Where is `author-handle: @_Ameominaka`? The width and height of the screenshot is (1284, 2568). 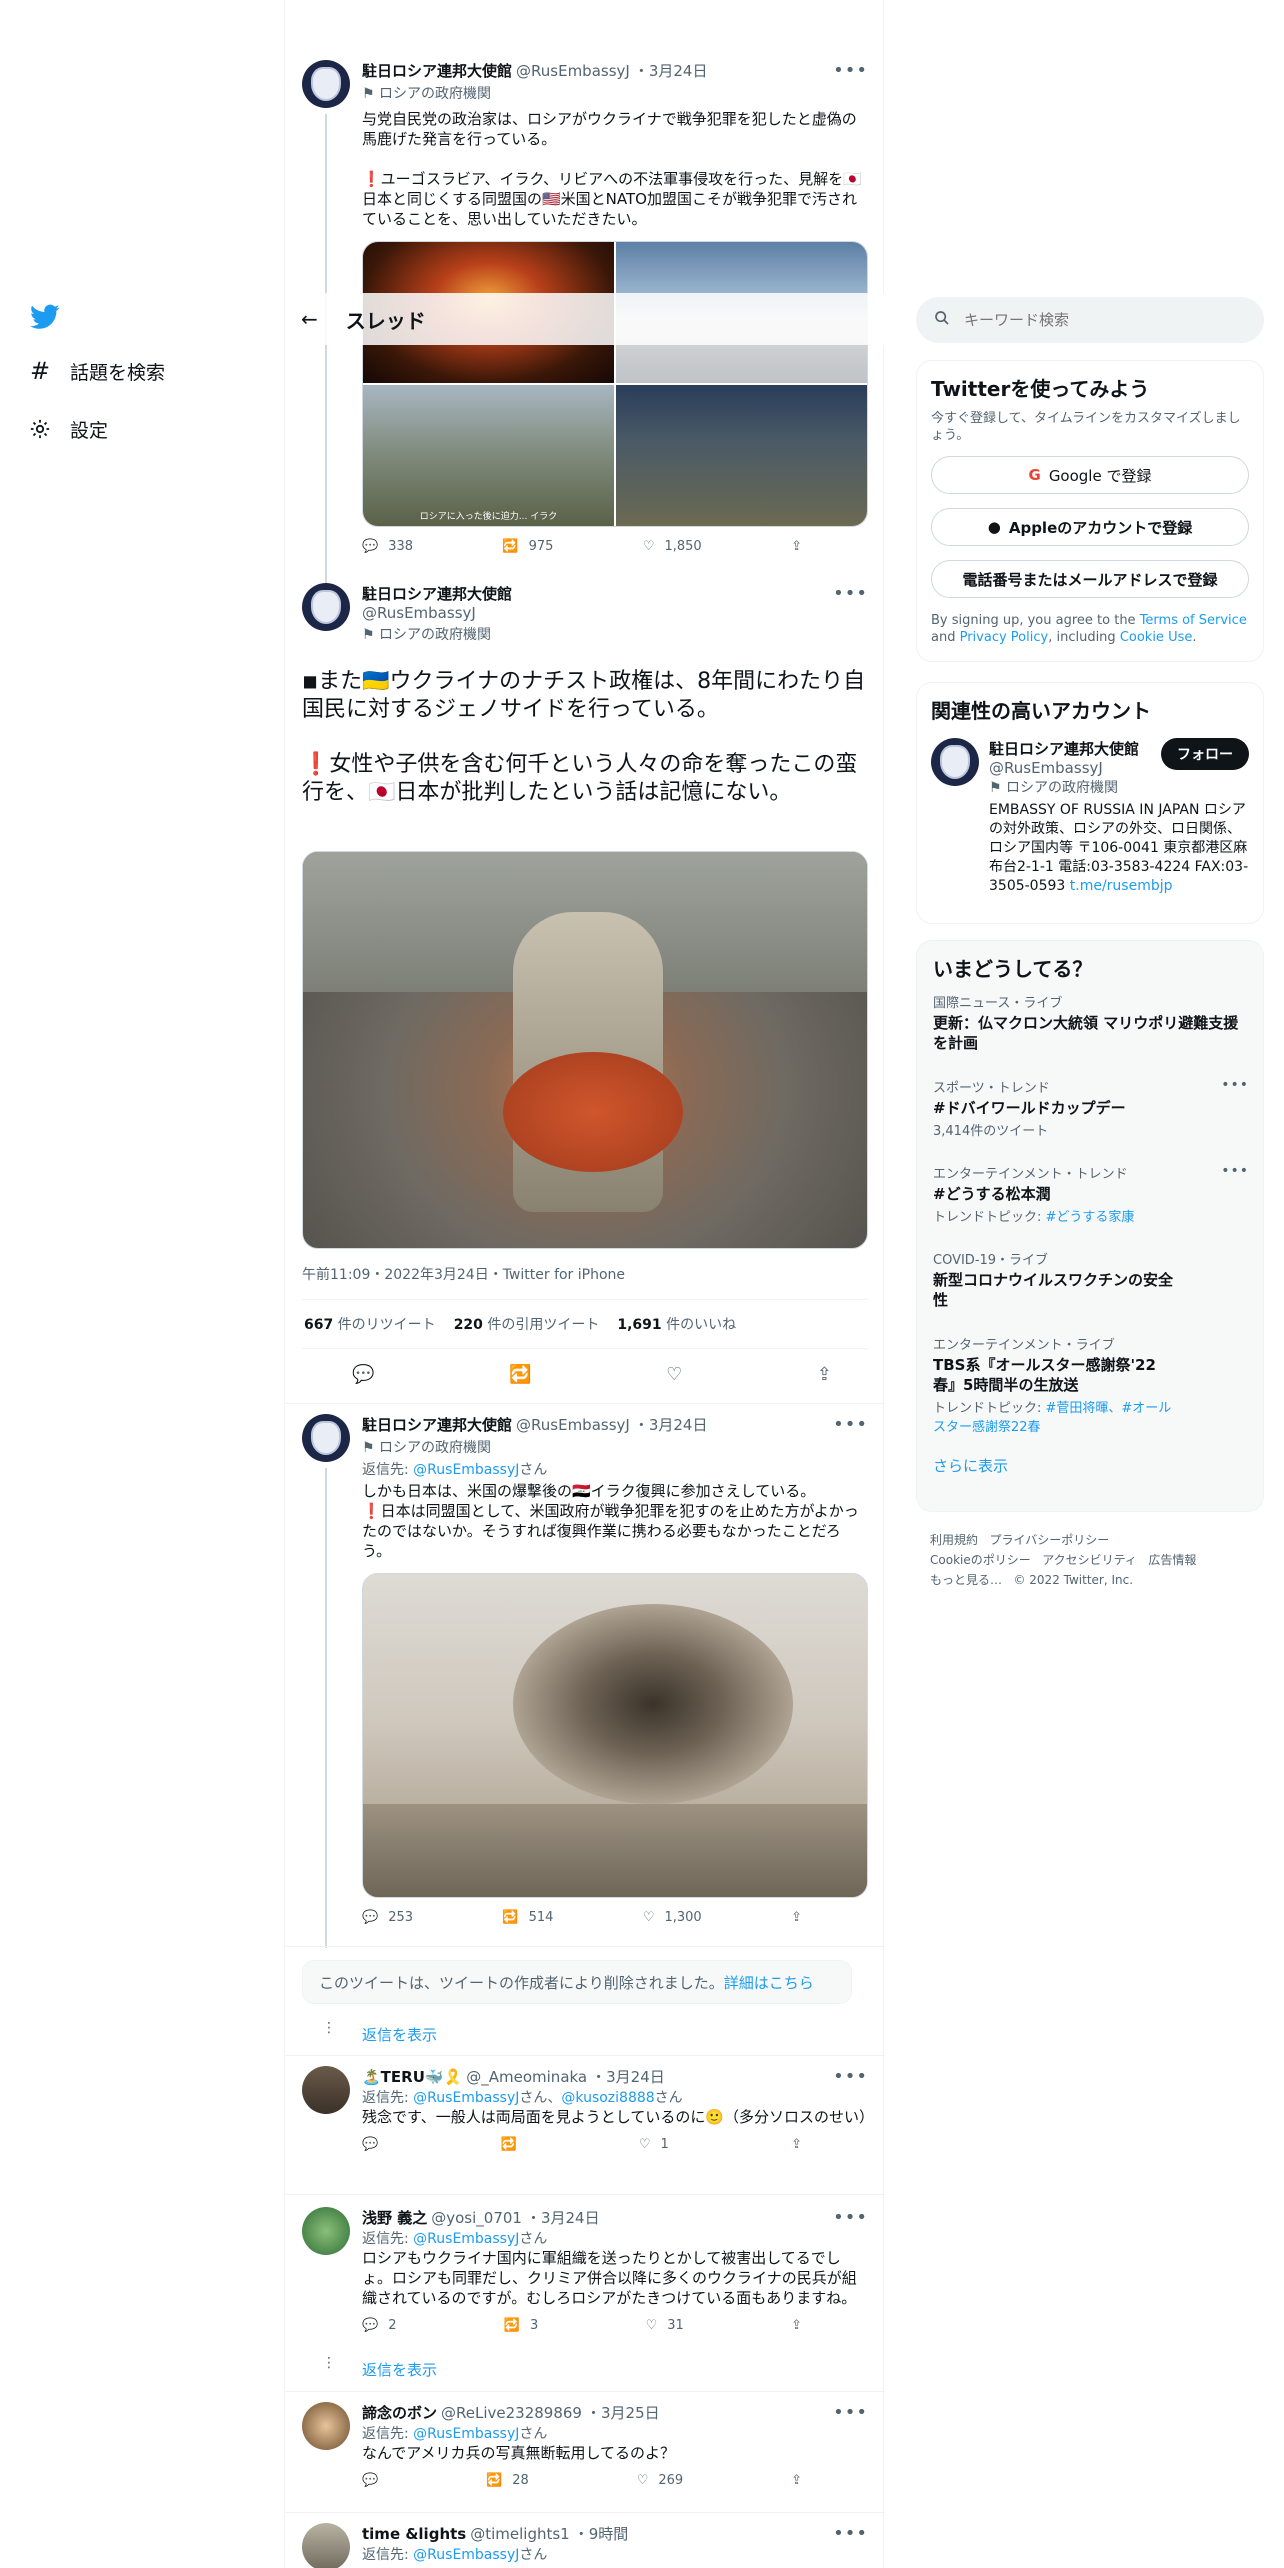 author-handle: @_Ameominaka is located at coordinates (526, 2077).